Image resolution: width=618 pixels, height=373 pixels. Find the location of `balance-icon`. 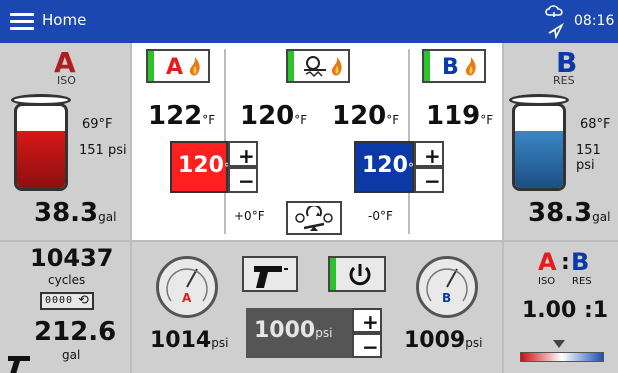

balance-icon is located at coordinates (314, 218).